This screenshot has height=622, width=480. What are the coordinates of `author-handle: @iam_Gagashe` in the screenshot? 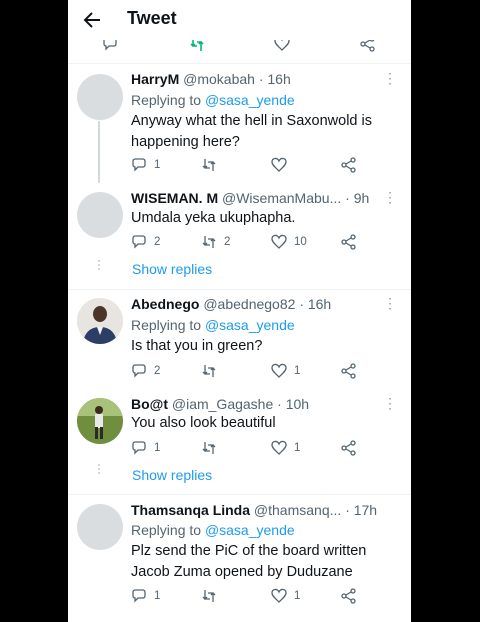 It's located at (222, 404).